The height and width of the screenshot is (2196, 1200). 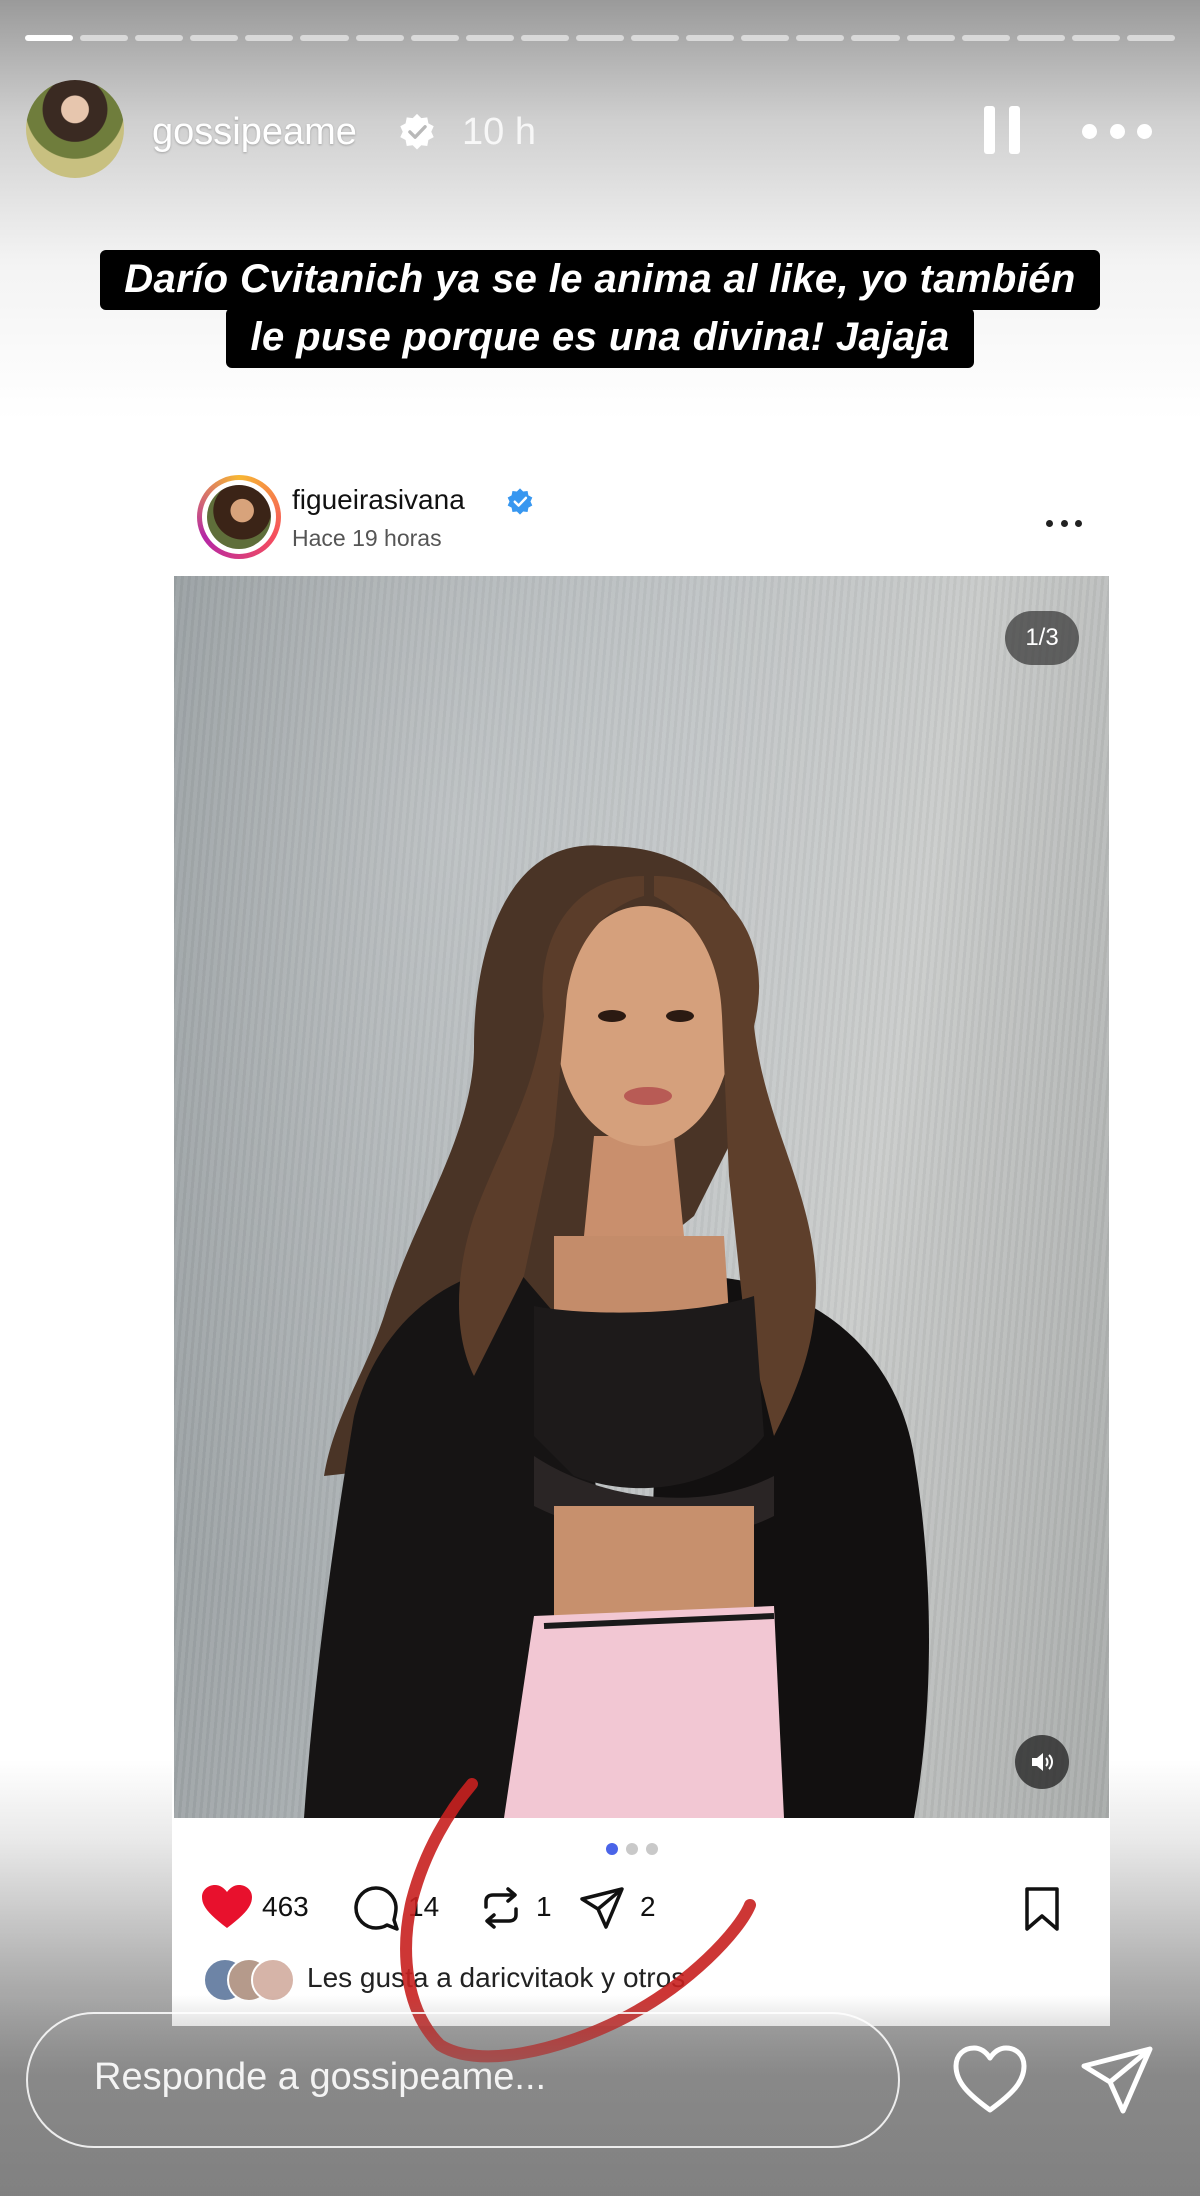 What do you see at coordinates (600, 338) in the screenshot?
I see `caption-line-2: le puse porque es una divina! Jajaja` at bounding box center [600, 338].